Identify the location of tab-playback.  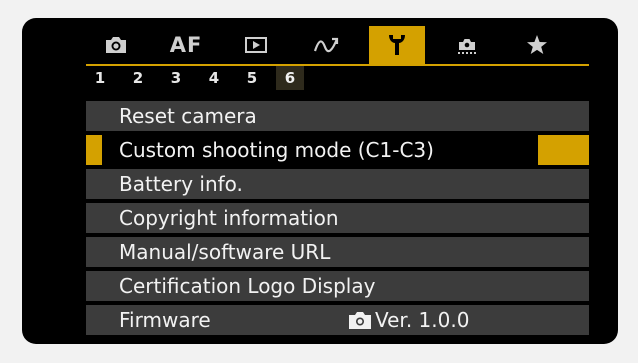
(256, 45).